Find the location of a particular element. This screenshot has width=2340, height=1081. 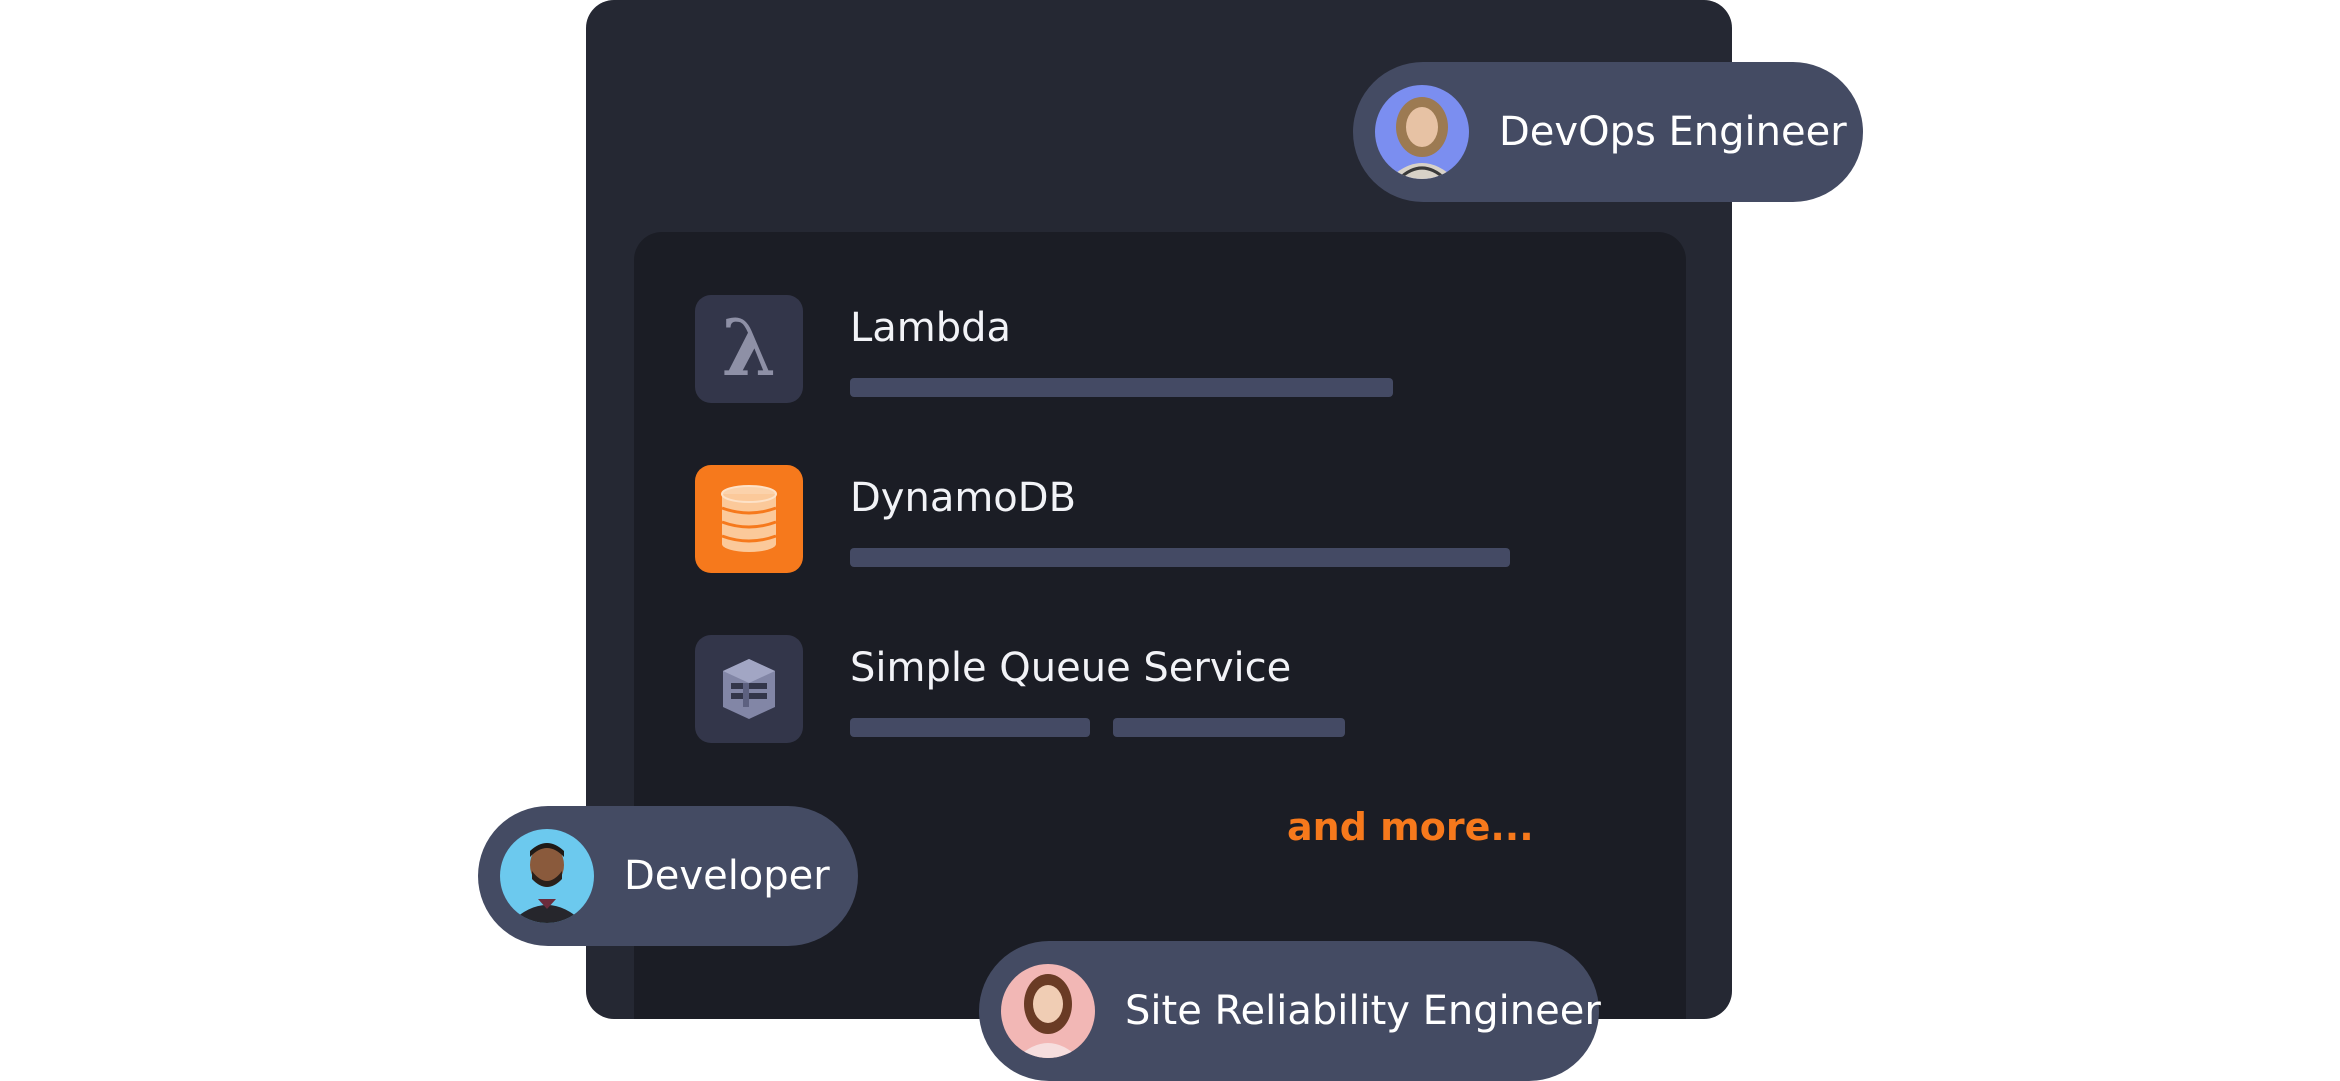

role-pill-sre: Site Reliability Engineer is located at coordinates (1290, 1011).